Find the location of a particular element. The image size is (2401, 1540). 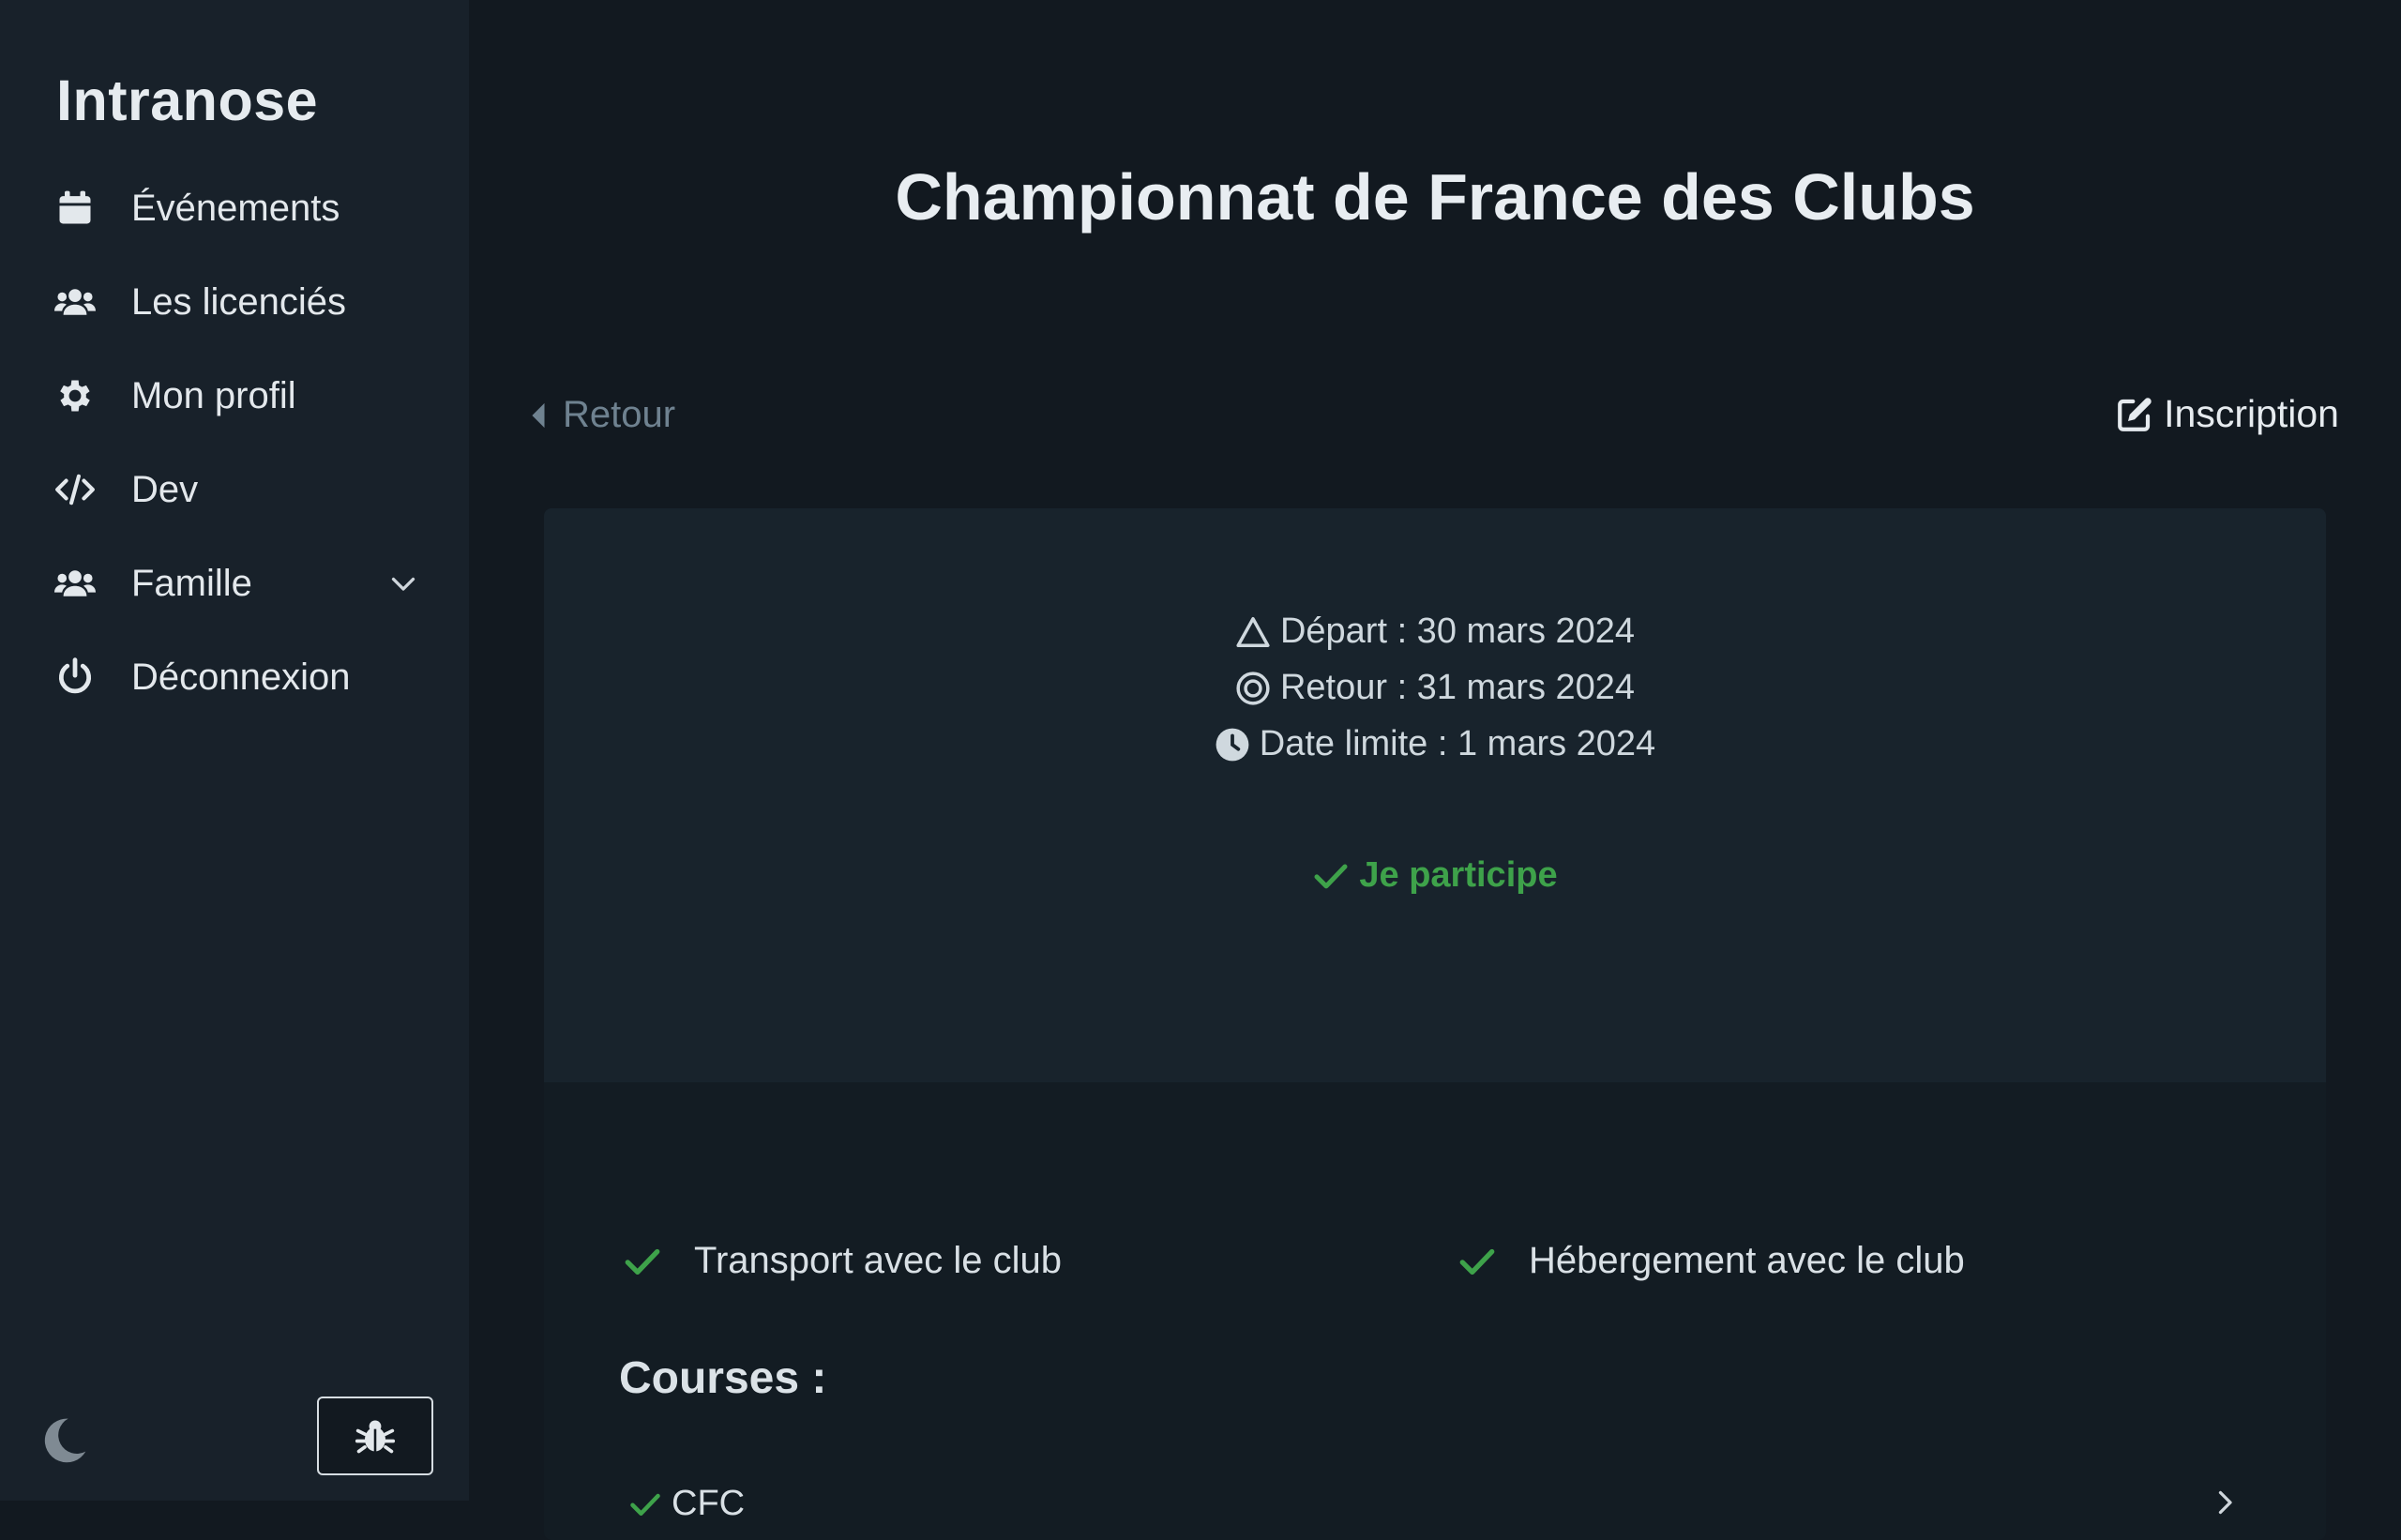

sidebar-item-label: Événements is located at coordinates (235, 208).